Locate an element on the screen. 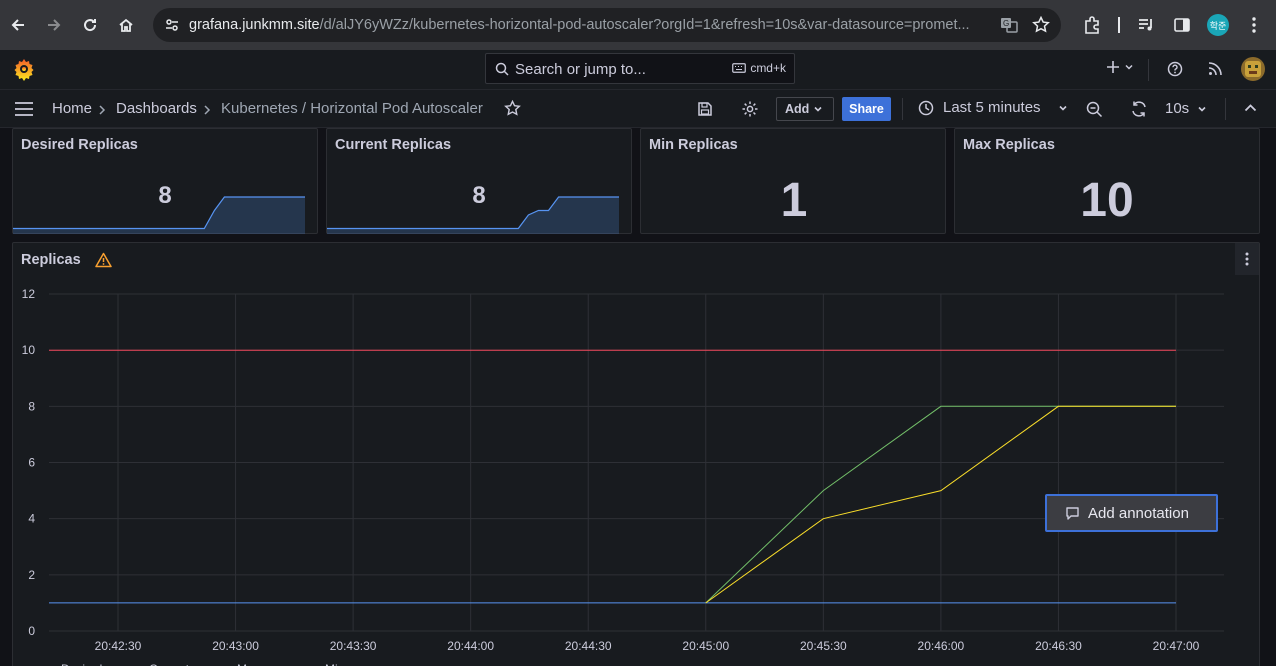  svg-text: G is located at coordinates (1006, 23).